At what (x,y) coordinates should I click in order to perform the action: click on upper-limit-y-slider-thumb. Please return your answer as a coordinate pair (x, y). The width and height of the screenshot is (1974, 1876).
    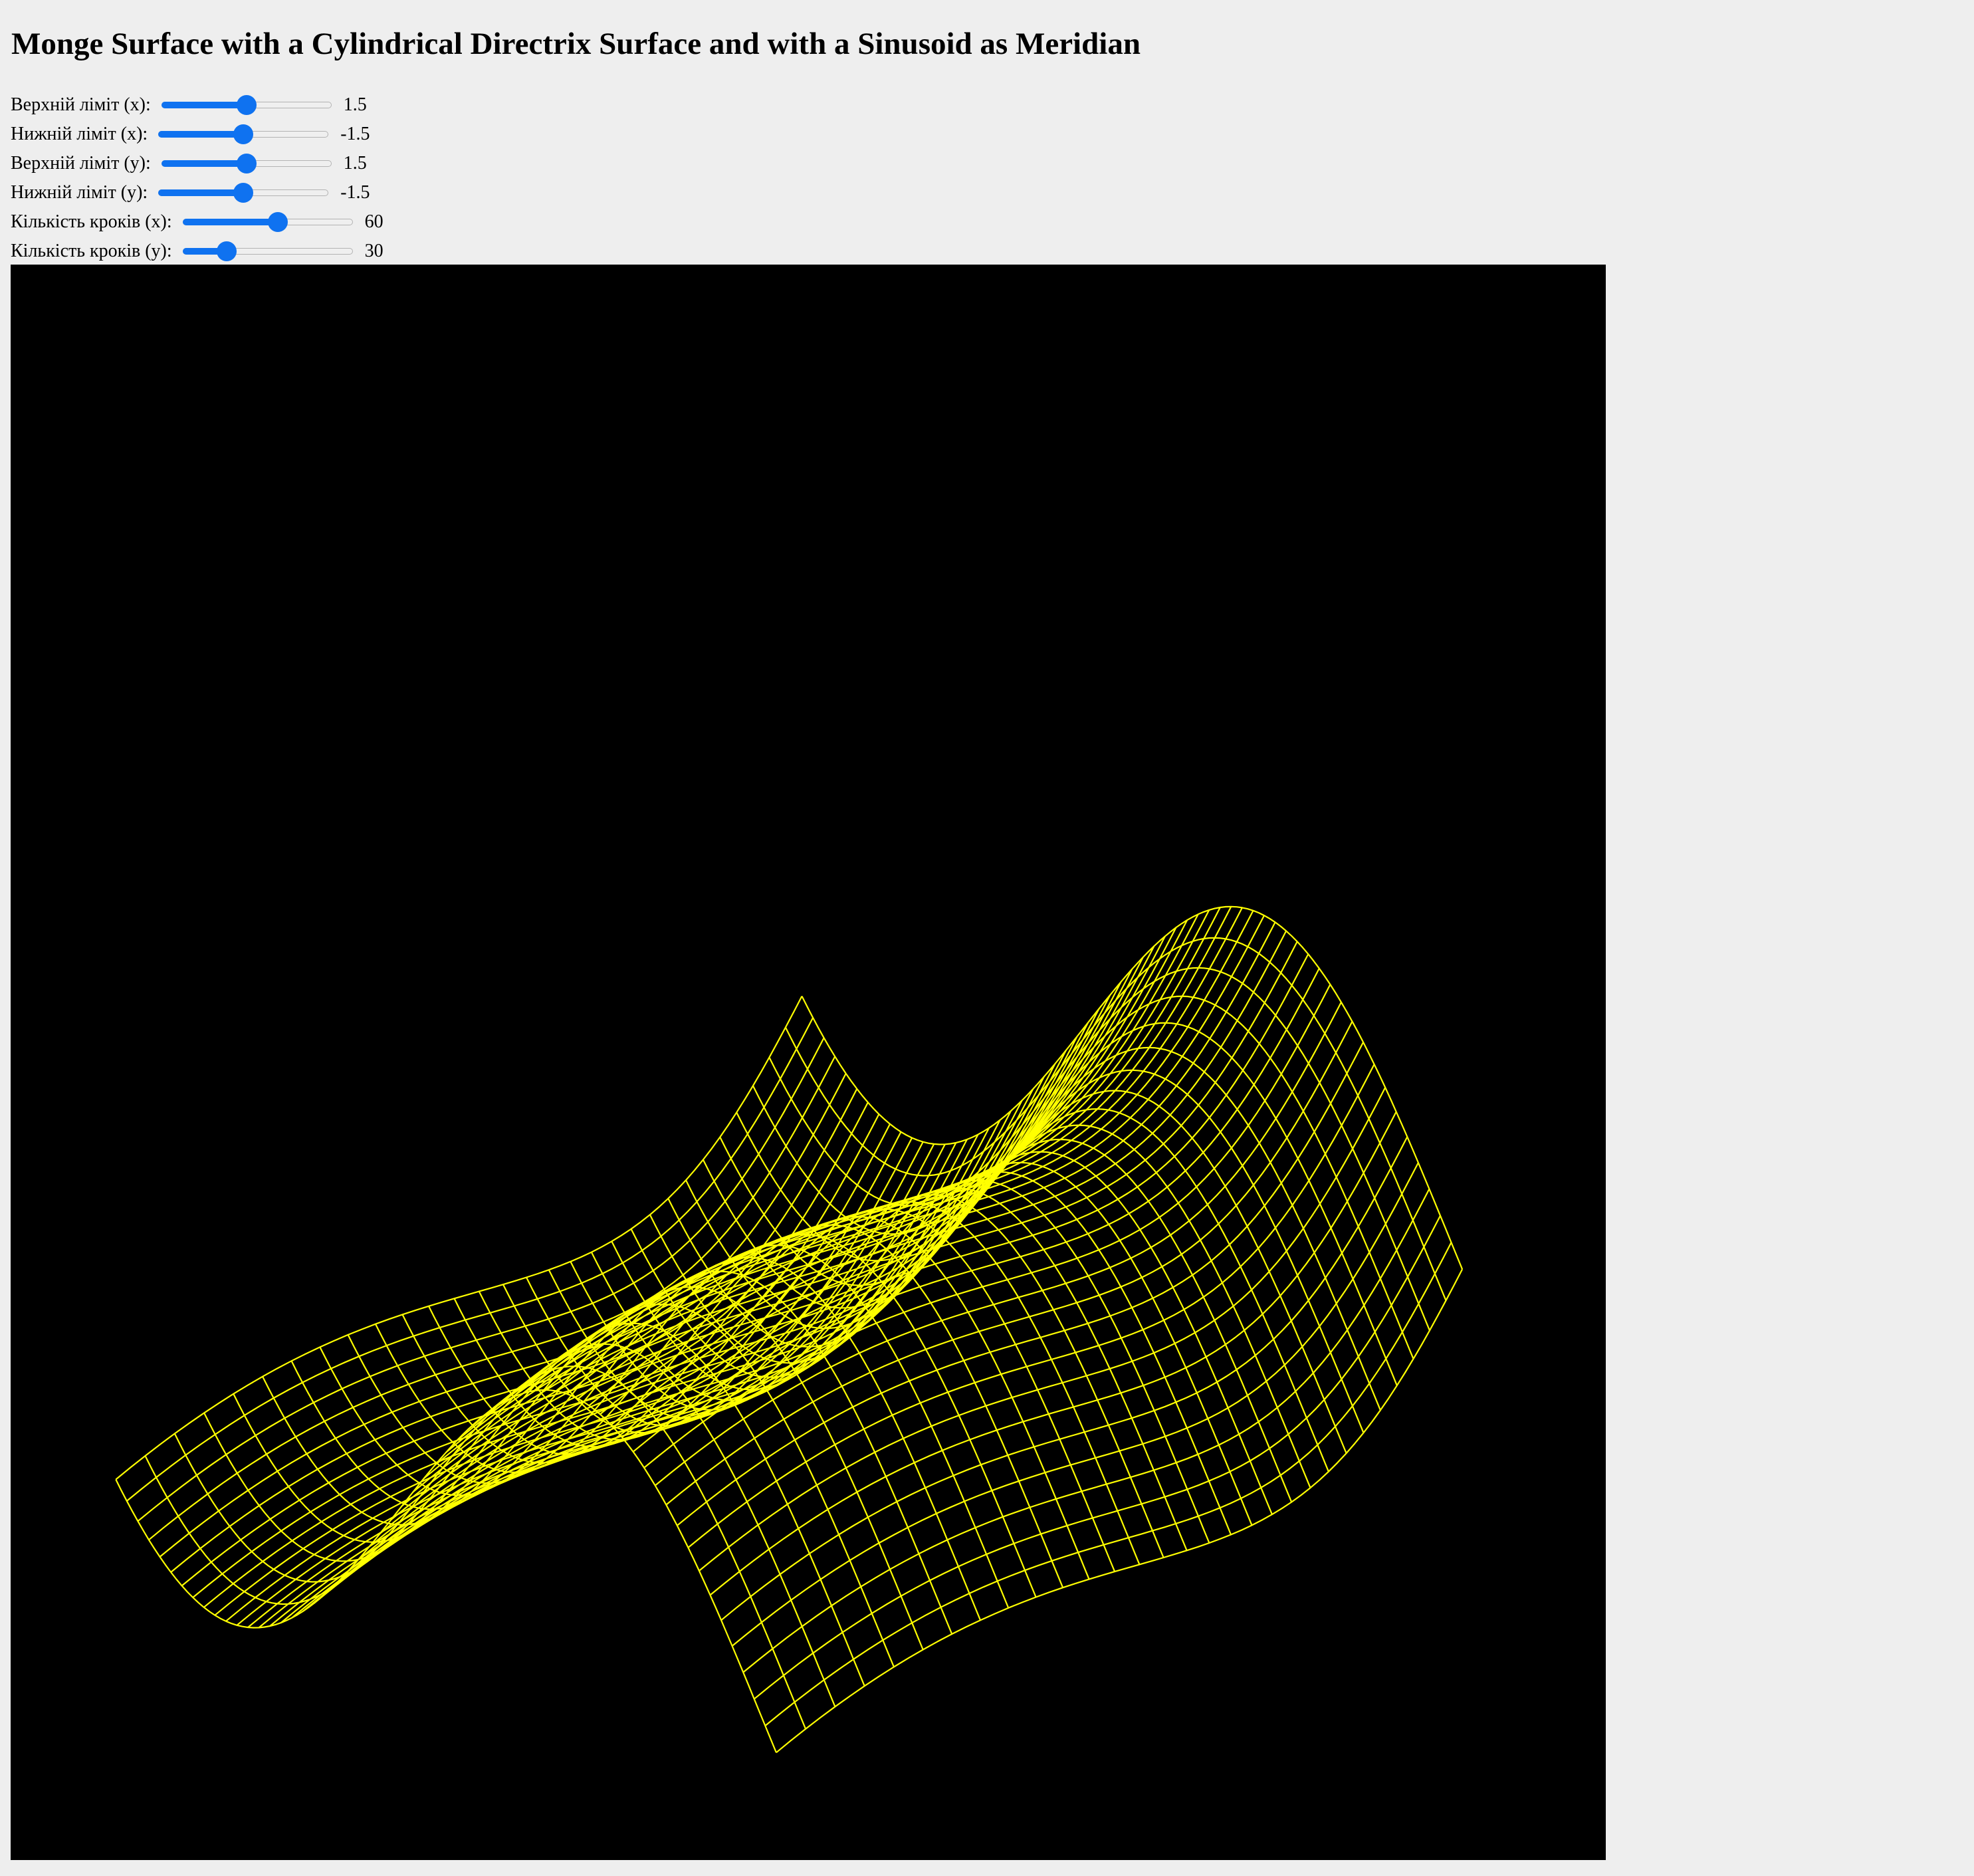
    Looking at the image, I should click on (246, 164).